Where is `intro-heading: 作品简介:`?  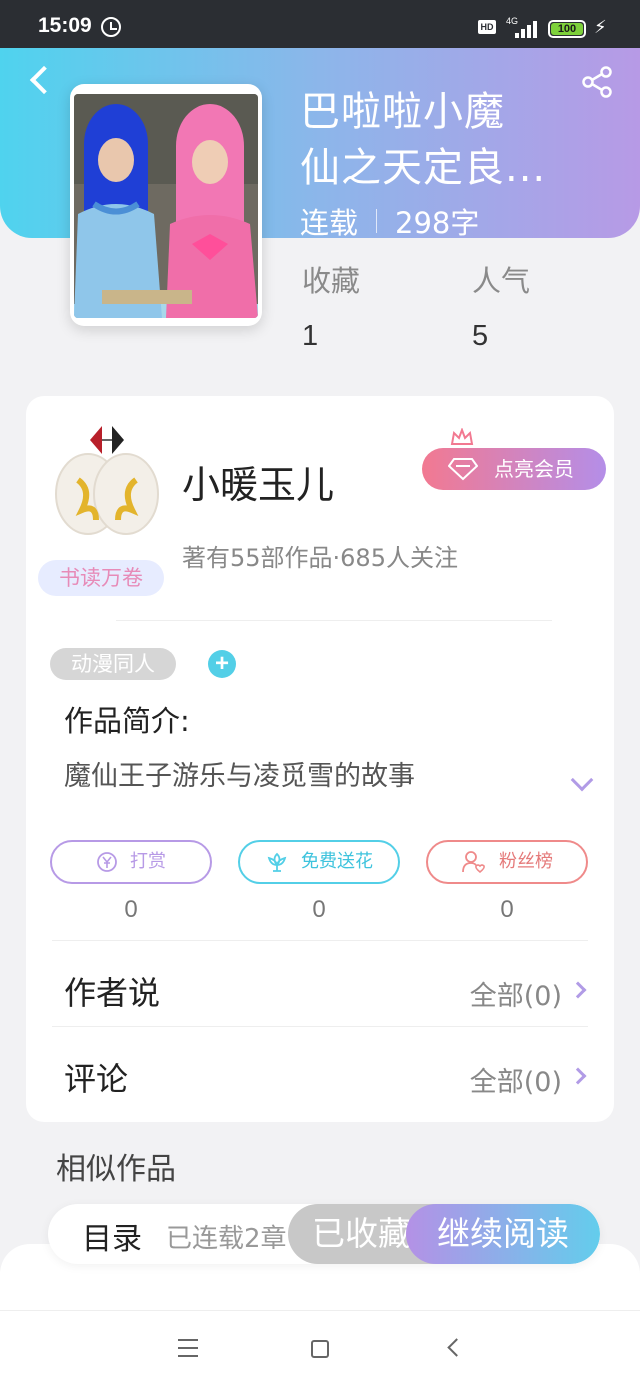
intro-heading: 作品简介: is located at coordinates (127, 721).